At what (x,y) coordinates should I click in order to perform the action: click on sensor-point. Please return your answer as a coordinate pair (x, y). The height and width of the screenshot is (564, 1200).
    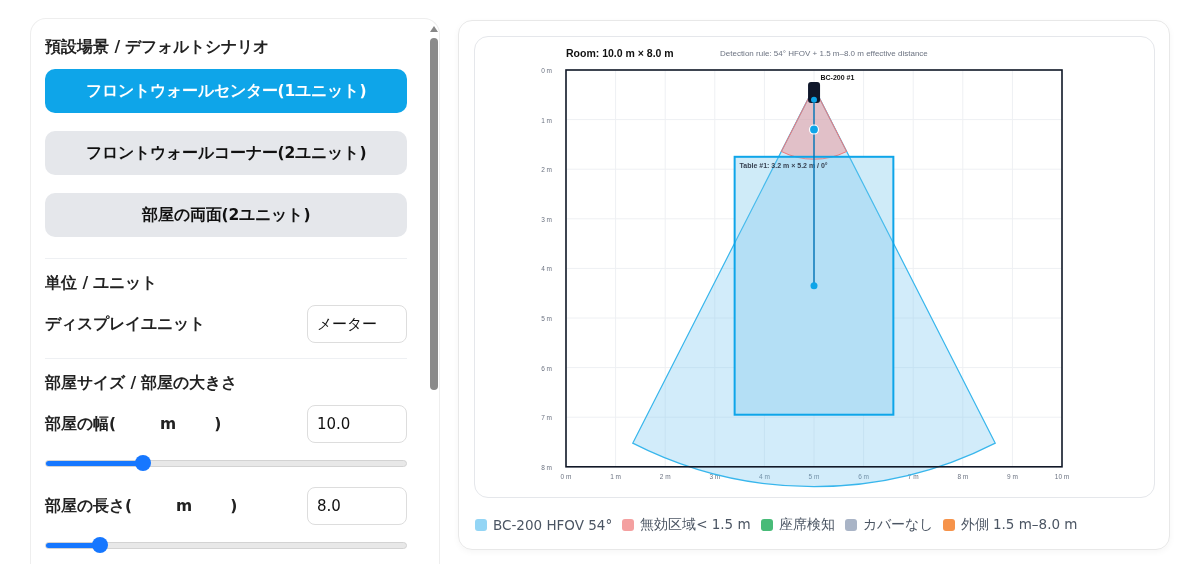
    Looking at the image, I should click on (814, 99).